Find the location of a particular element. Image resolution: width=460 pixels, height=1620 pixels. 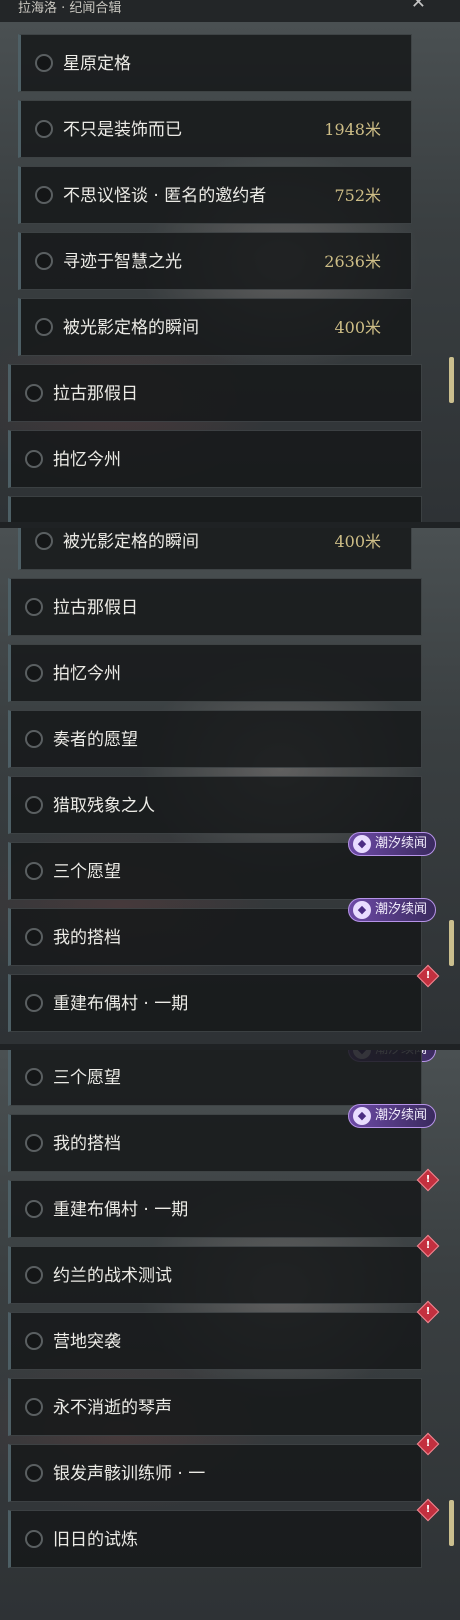

quest-row: 营地突袭 is located at coordinates (215, 1341).